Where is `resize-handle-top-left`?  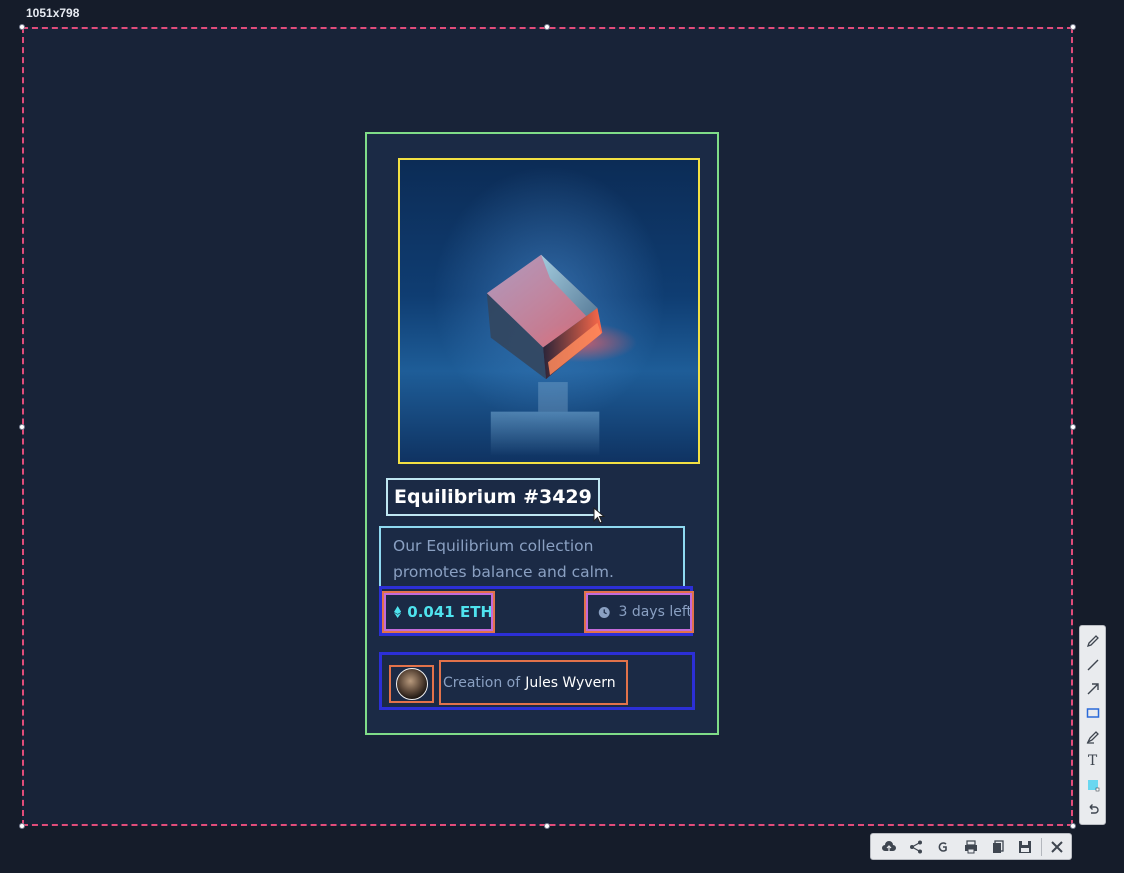
resize-handle-top-left is located at coordinates (22, 27).